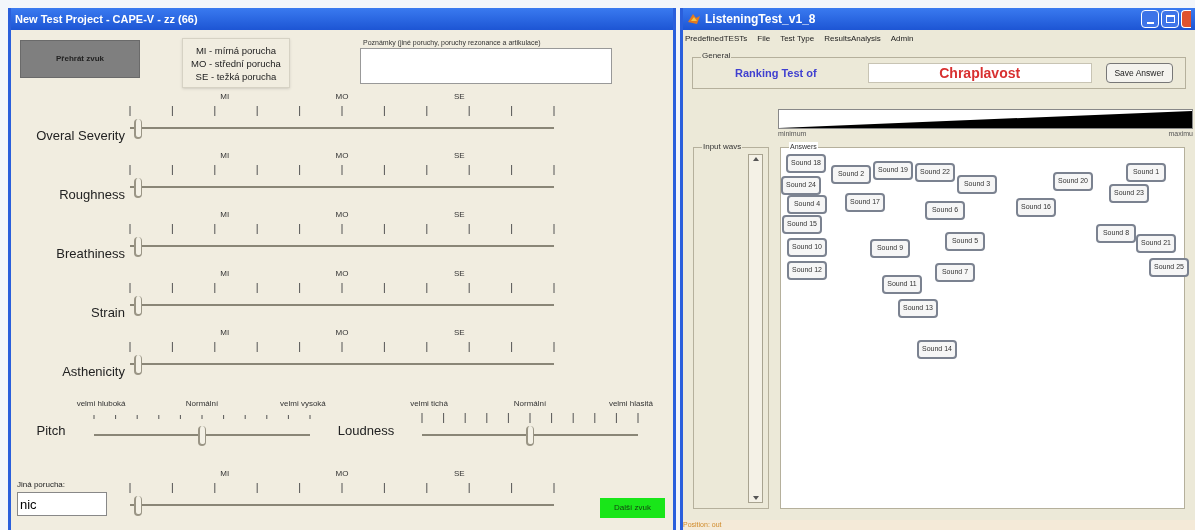 The width and height of the screenshot is (1195, 530). I want to click on app-icon, so click(694, 19).